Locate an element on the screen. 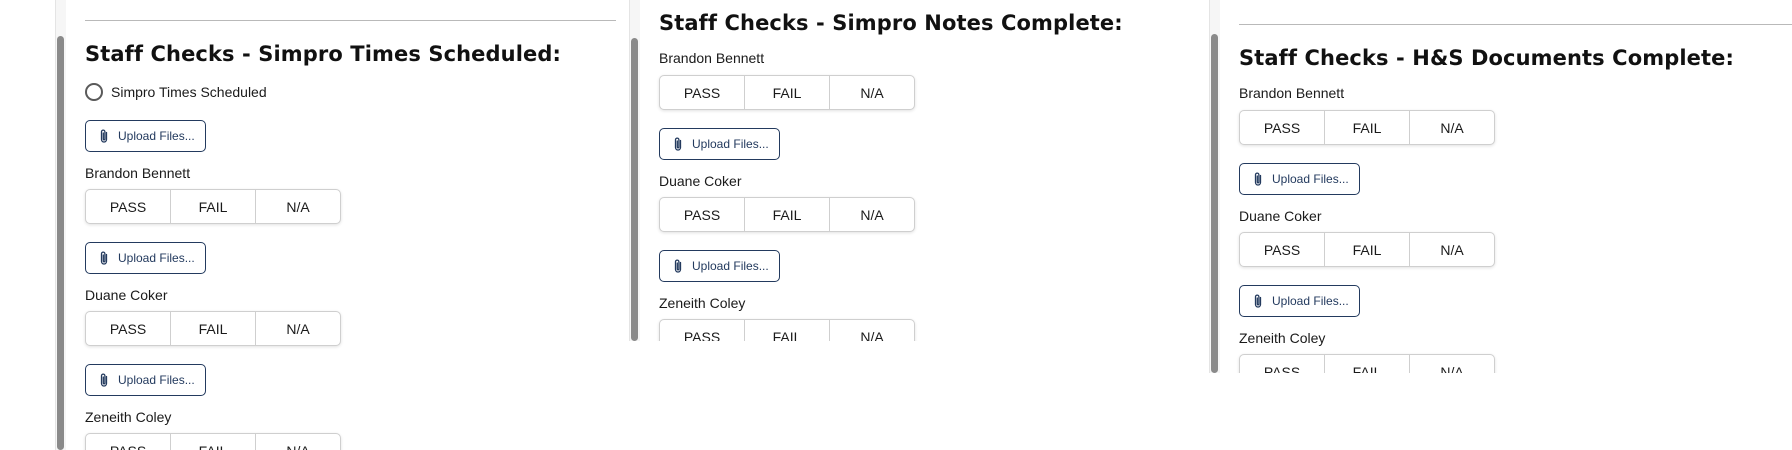 This screenshot has width=1792, height=450. radio-circle is located at coordinates (94, 92).